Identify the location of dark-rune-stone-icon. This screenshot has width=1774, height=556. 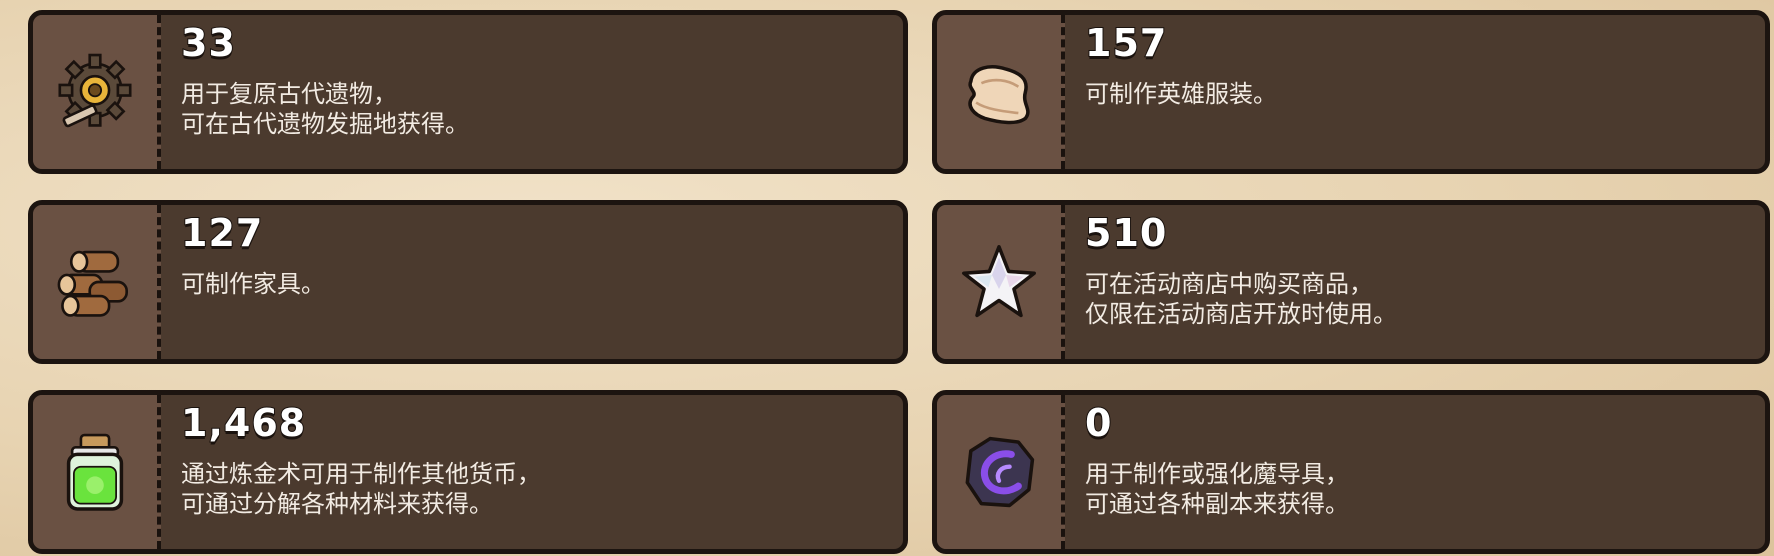
(1000, 472).